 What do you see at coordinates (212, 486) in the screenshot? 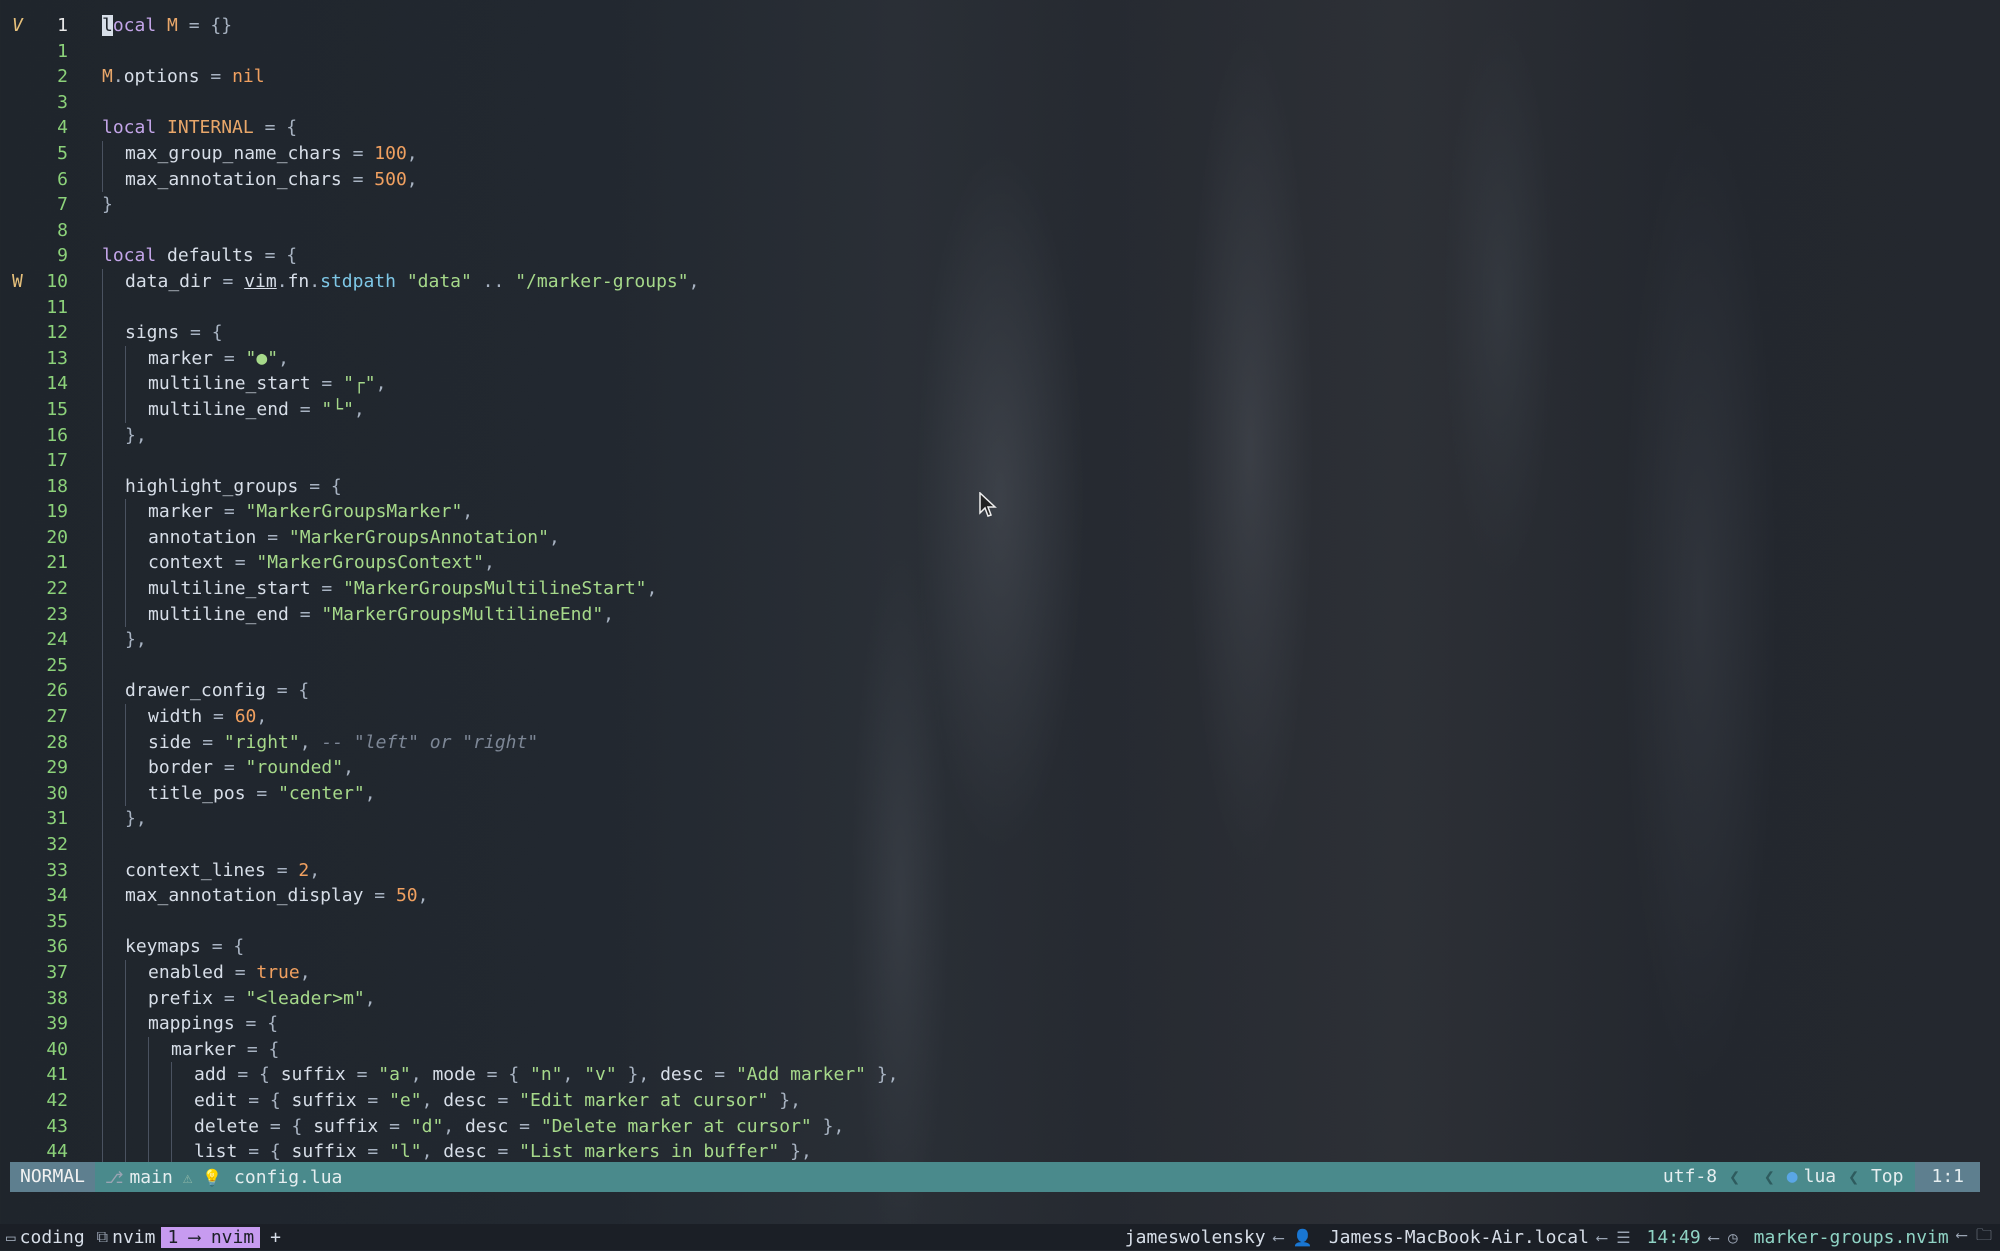
I see `token: highlight_groups` at bounding box center [212, 486].